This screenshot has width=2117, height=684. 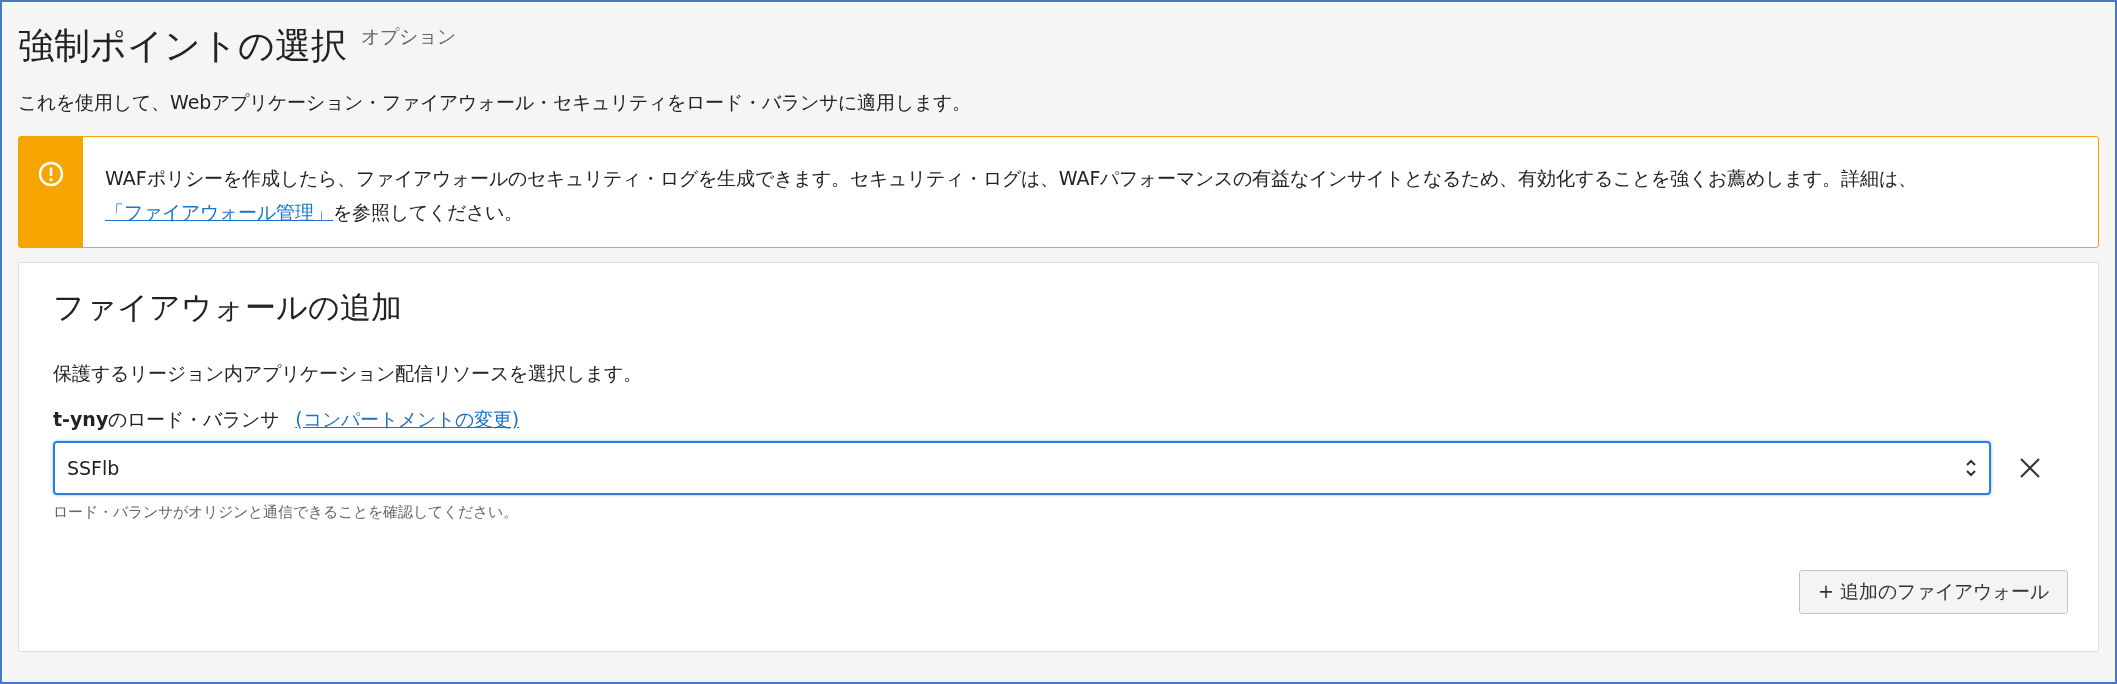 What do you see at coordinates (495, 102) in the screenshot?
I see `description-text: これを使用して、Webアプリケーション・ファイアウォール・セキュリティをロード・バランサに適用します。` at bounding box center [495, 102].